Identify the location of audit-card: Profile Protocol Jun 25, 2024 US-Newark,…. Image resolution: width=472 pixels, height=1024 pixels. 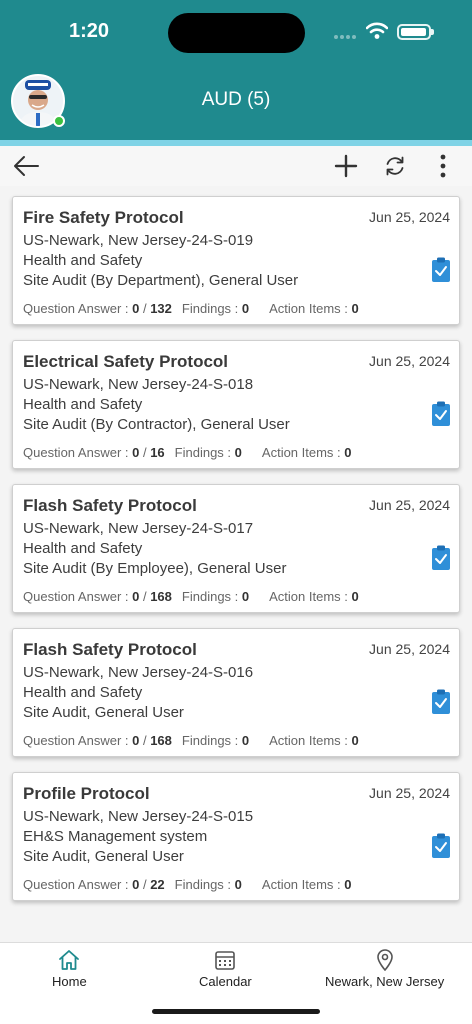
(236, 836).